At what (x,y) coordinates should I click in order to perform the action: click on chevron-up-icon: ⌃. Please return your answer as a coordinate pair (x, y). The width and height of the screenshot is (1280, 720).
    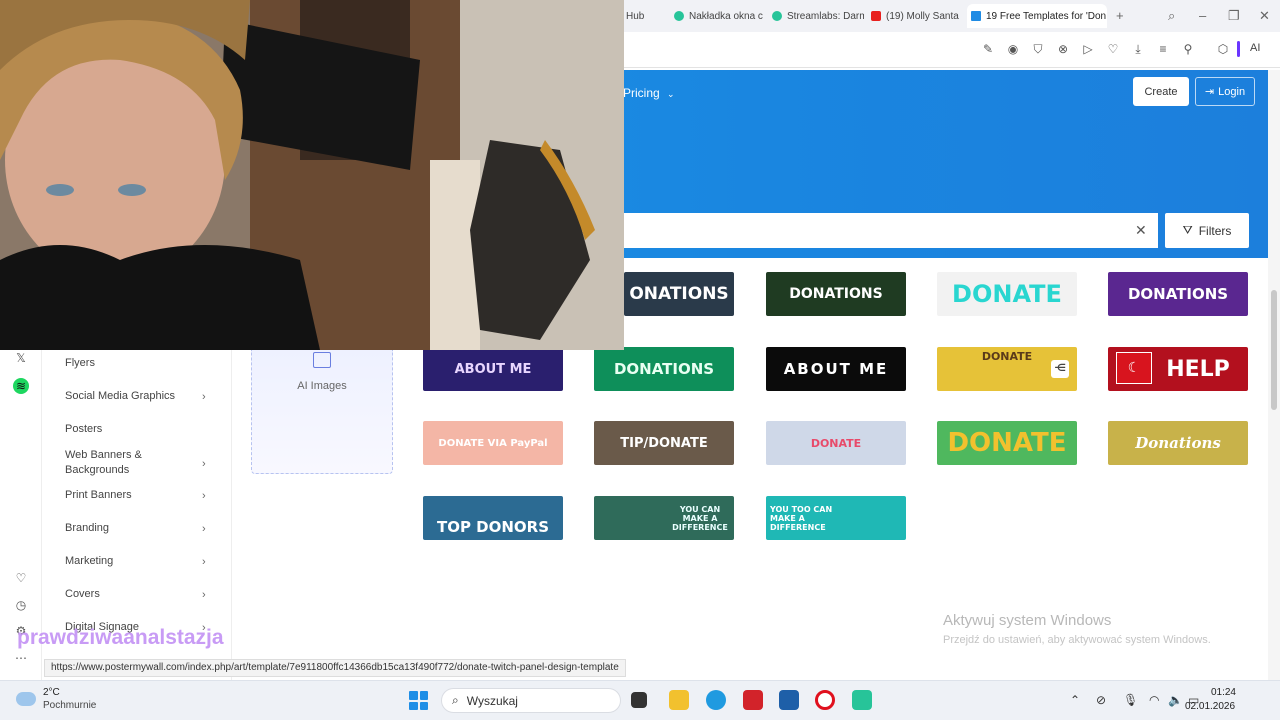
    Looking at the image, I should click on (1075, 700).